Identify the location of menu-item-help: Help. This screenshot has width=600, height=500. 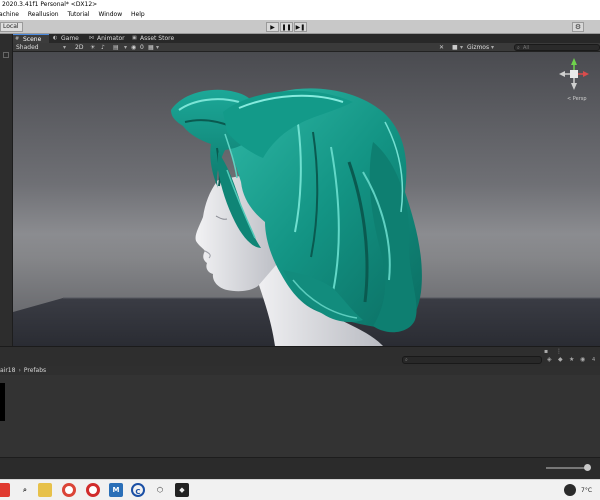
(138, 15).